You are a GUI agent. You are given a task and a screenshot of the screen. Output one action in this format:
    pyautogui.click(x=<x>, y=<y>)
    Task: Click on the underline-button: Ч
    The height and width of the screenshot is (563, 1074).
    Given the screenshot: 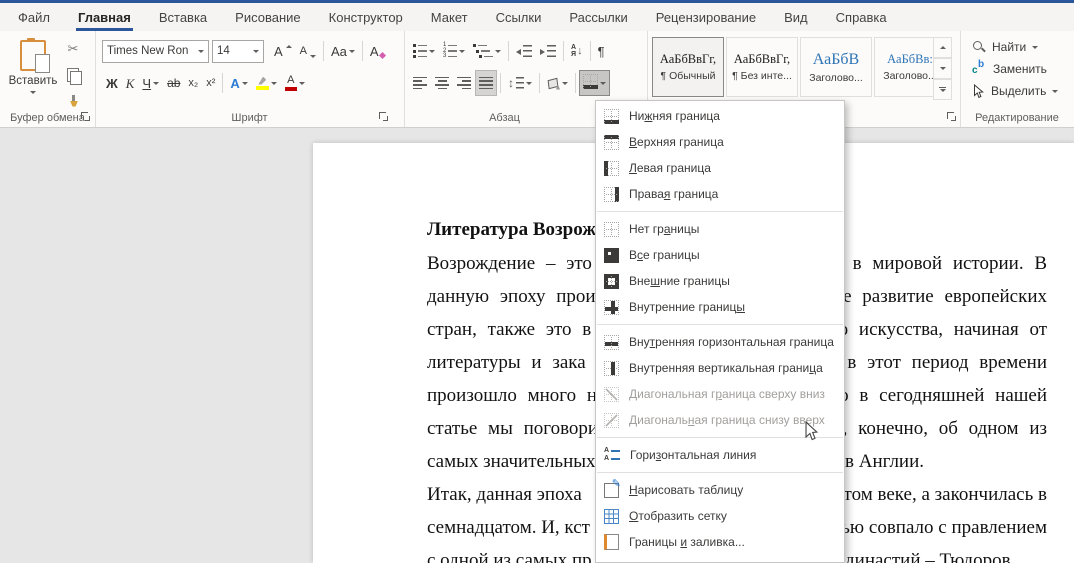 What is the action you would take?
    pyautogui.click(x=150, y=83)
    